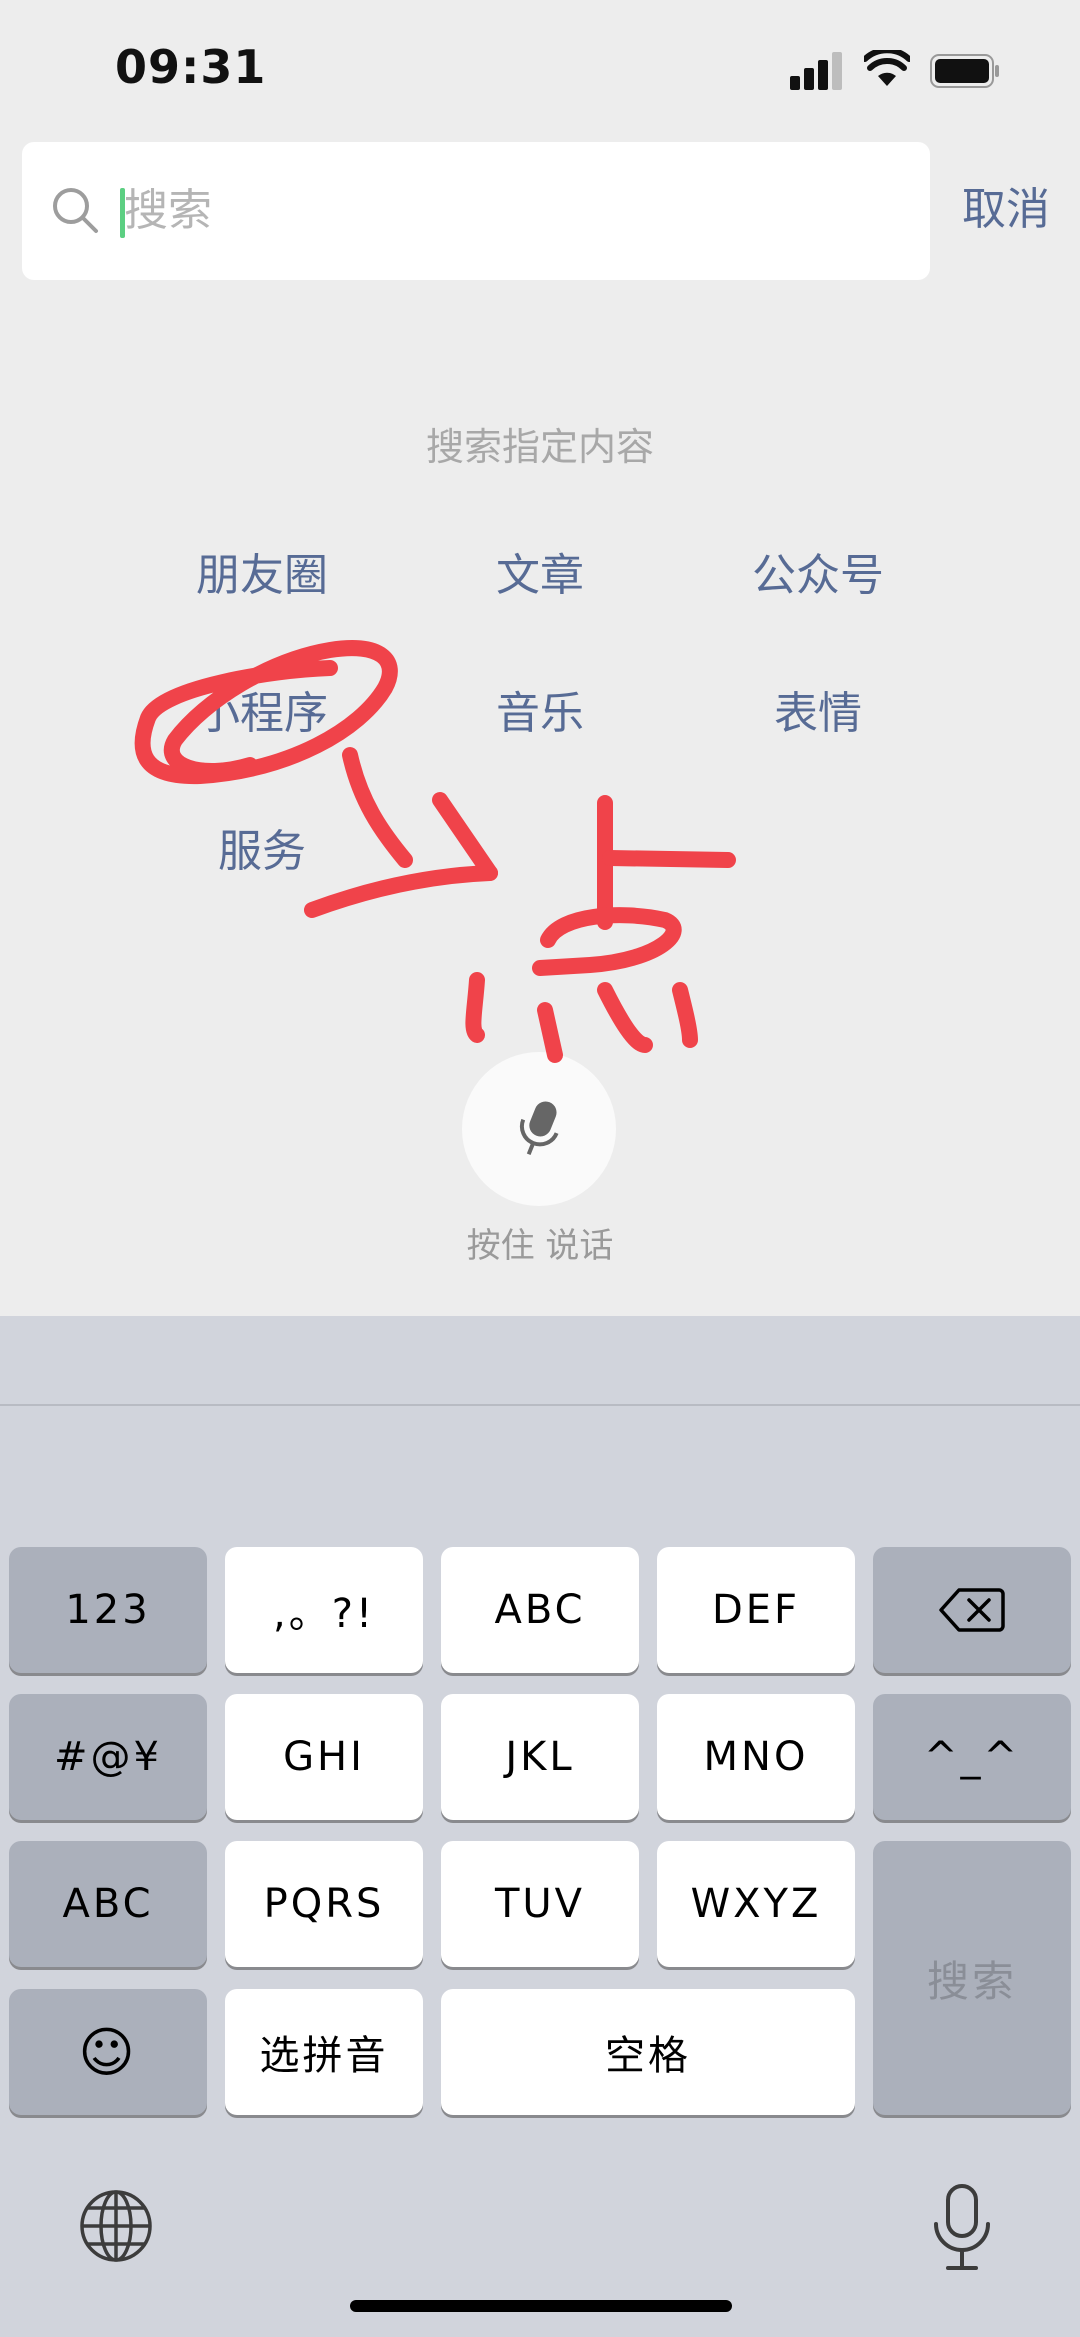 This screenshot has width=1080, height=2337. I want to click on key-pqrs: PQRS, so click(324, 1904).